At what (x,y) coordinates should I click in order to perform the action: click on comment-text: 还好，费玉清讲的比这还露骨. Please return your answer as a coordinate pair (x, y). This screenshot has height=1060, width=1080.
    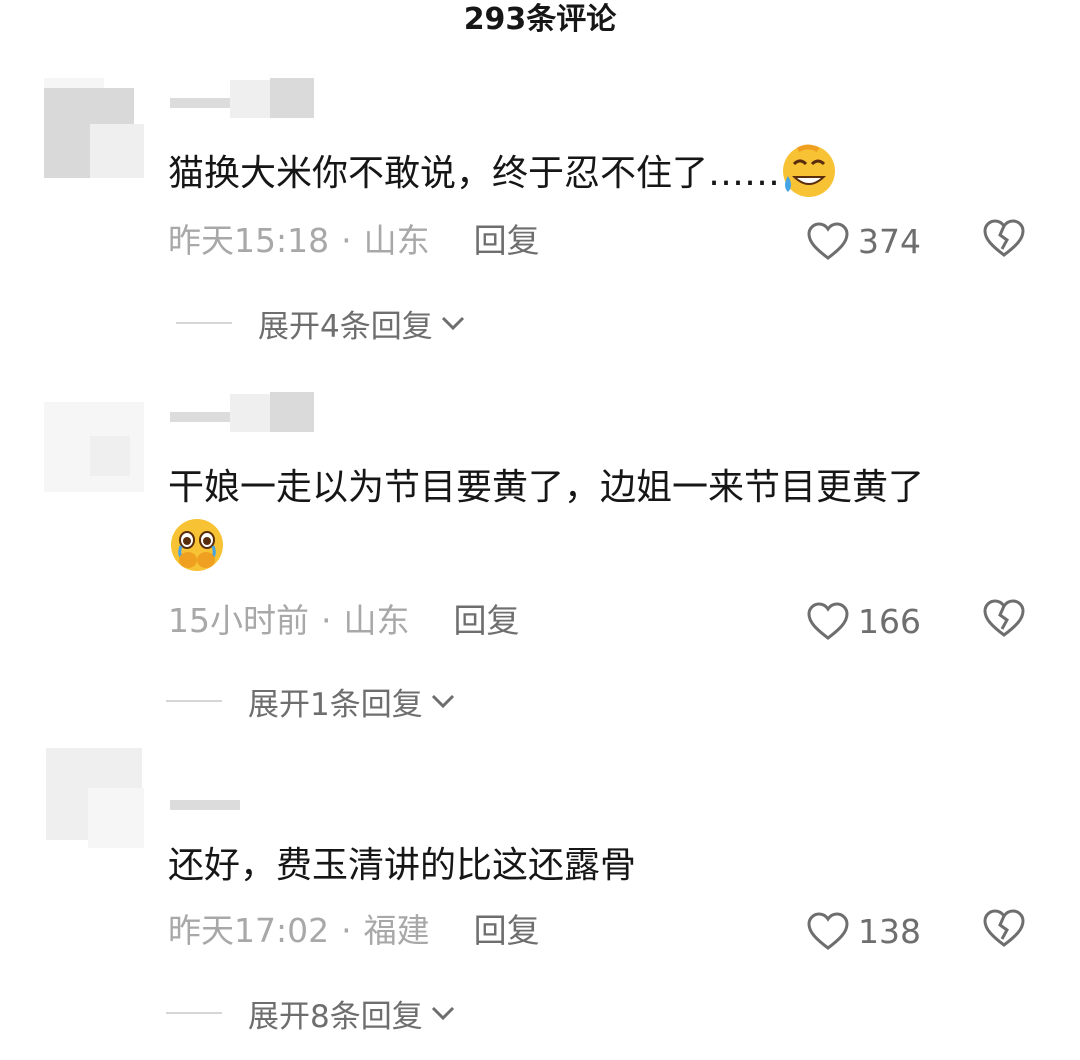
    Looking at the image, I should click on (608, 866).